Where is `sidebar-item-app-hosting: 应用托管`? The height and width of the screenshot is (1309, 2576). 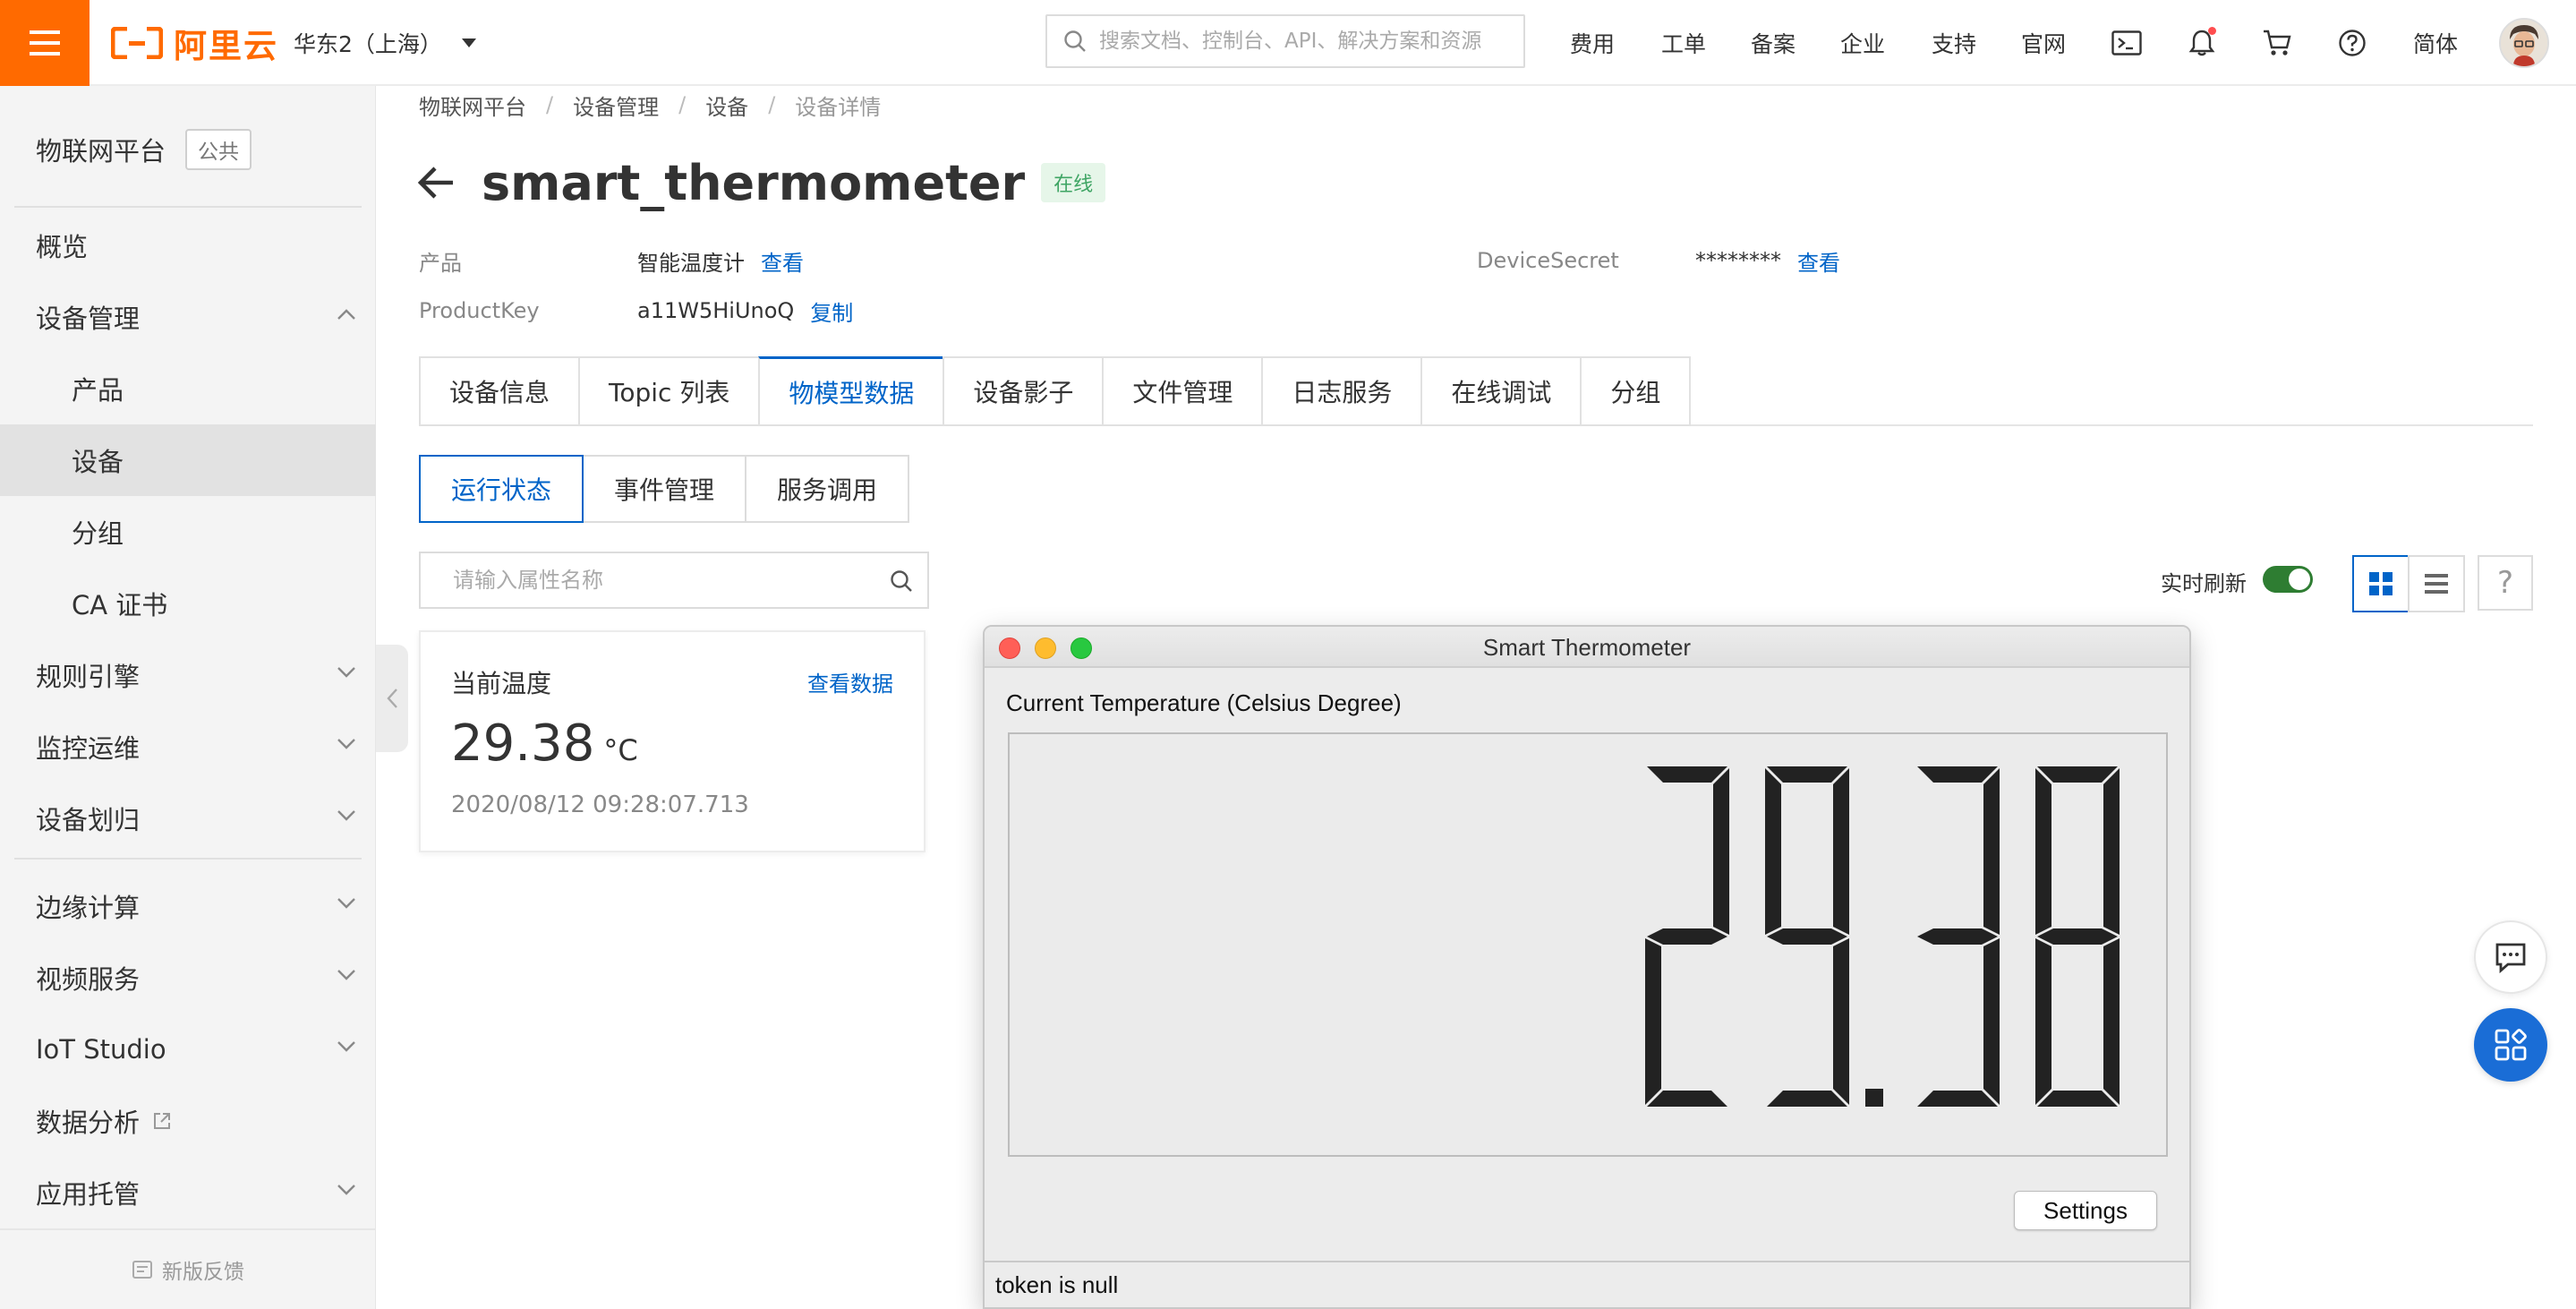
sidebar-item-app-hosting: 应用托管 is located at coordinates (188, 1192).